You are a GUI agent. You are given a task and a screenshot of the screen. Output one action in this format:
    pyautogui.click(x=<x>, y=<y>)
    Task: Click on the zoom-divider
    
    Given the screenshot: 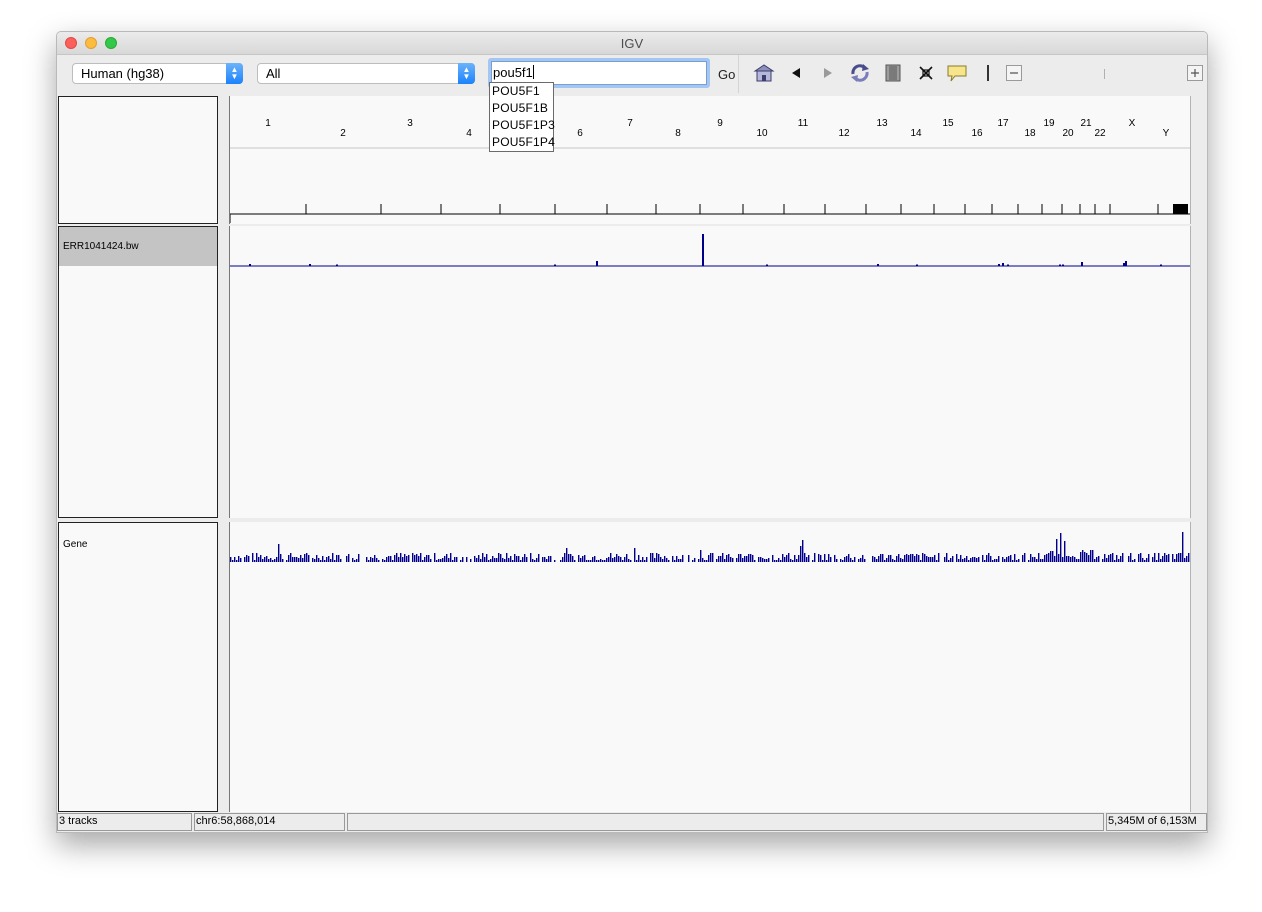 What is the action you would take?
    pyautogui.click(x=988, y=73)
    